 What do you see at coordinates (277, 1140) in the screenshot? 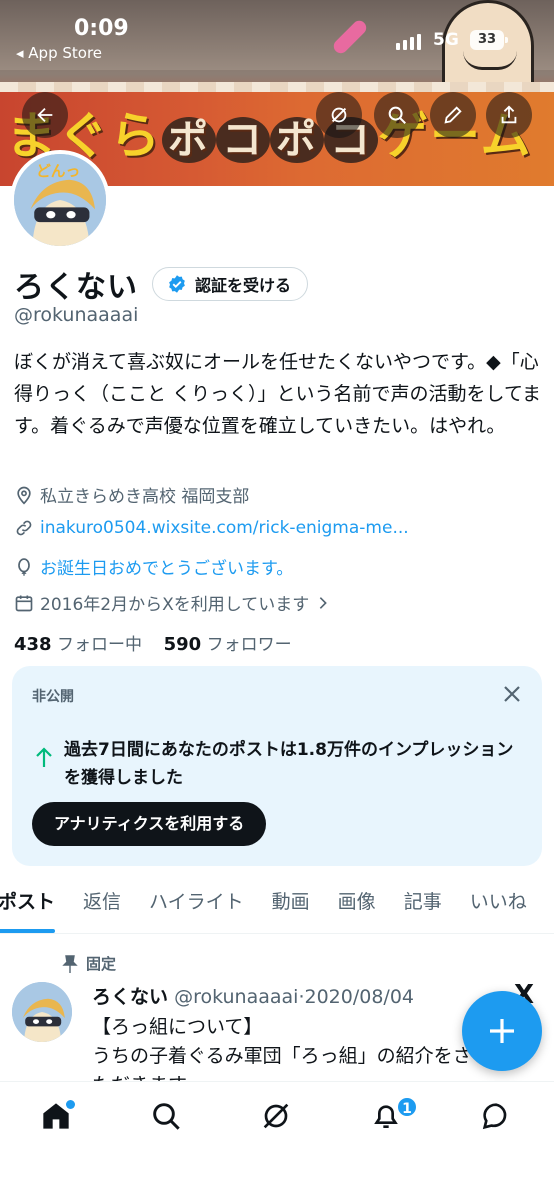
I see `bottom-navigation: 1` at bounding box center [277, 1140].